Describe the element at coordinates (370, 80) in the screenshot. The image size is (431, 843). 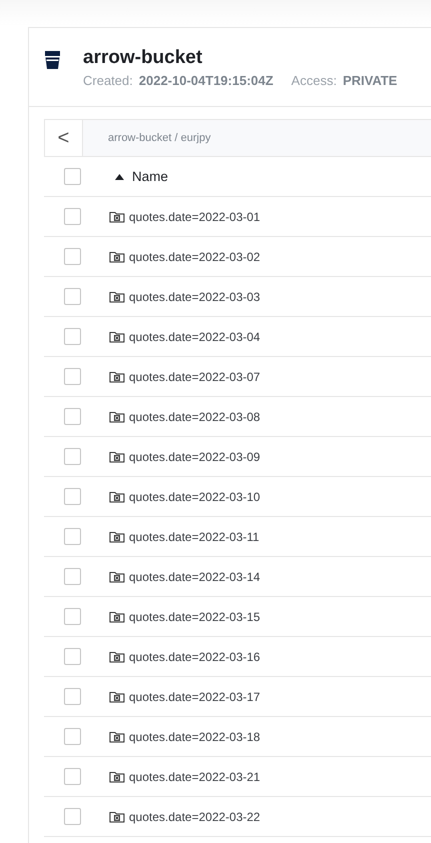
I see `access-value: PRIVATE` at that location.